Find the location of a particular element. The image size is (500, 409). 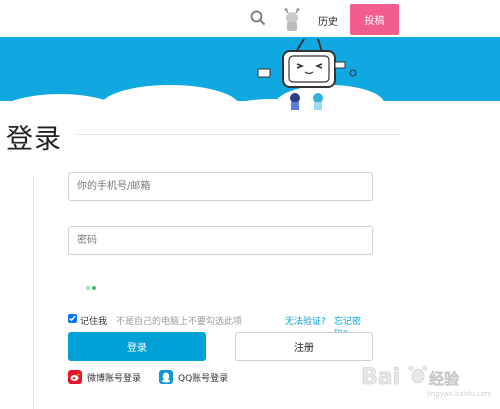

post-button: 投稿 is located at coordinates (374, 19).